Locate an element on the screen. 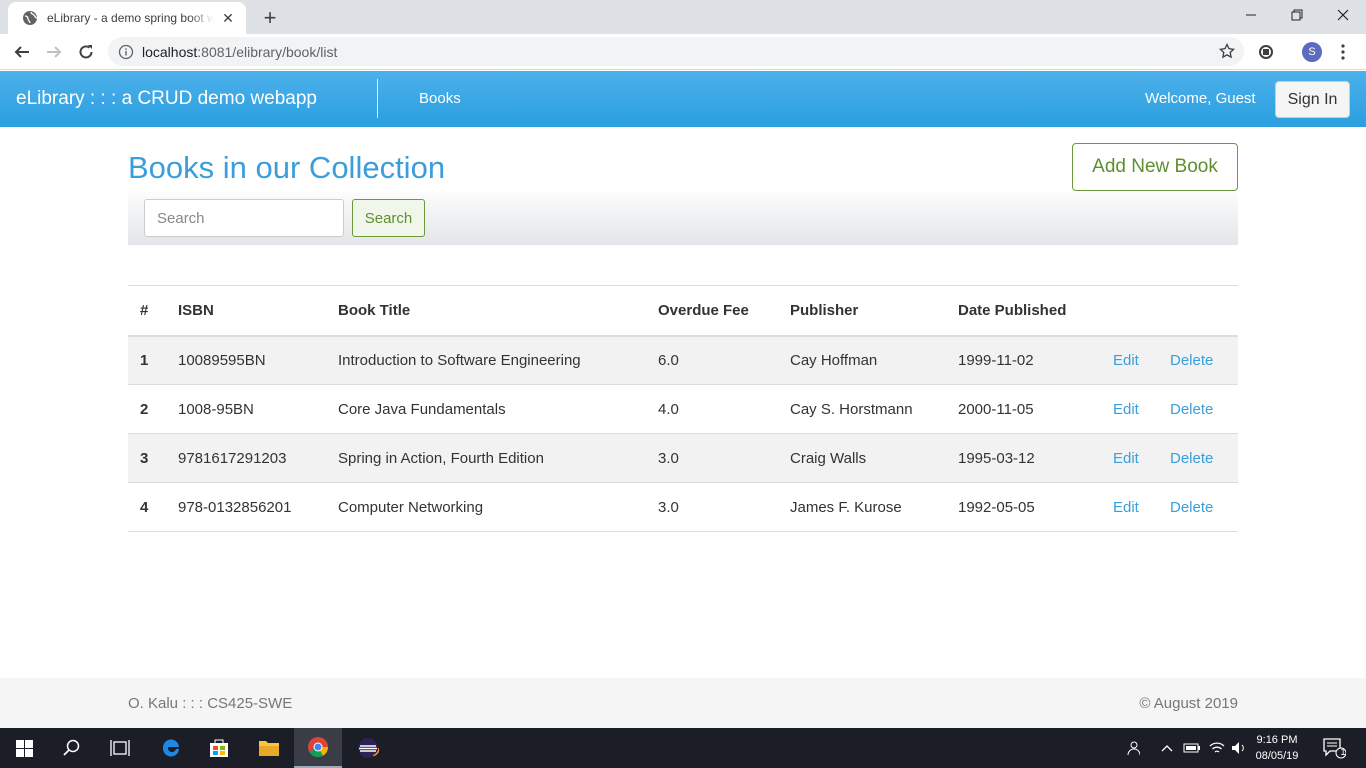 The height and width of the screenshot is (768, 1366). search-button: Search is located at coordinates (388, 218).